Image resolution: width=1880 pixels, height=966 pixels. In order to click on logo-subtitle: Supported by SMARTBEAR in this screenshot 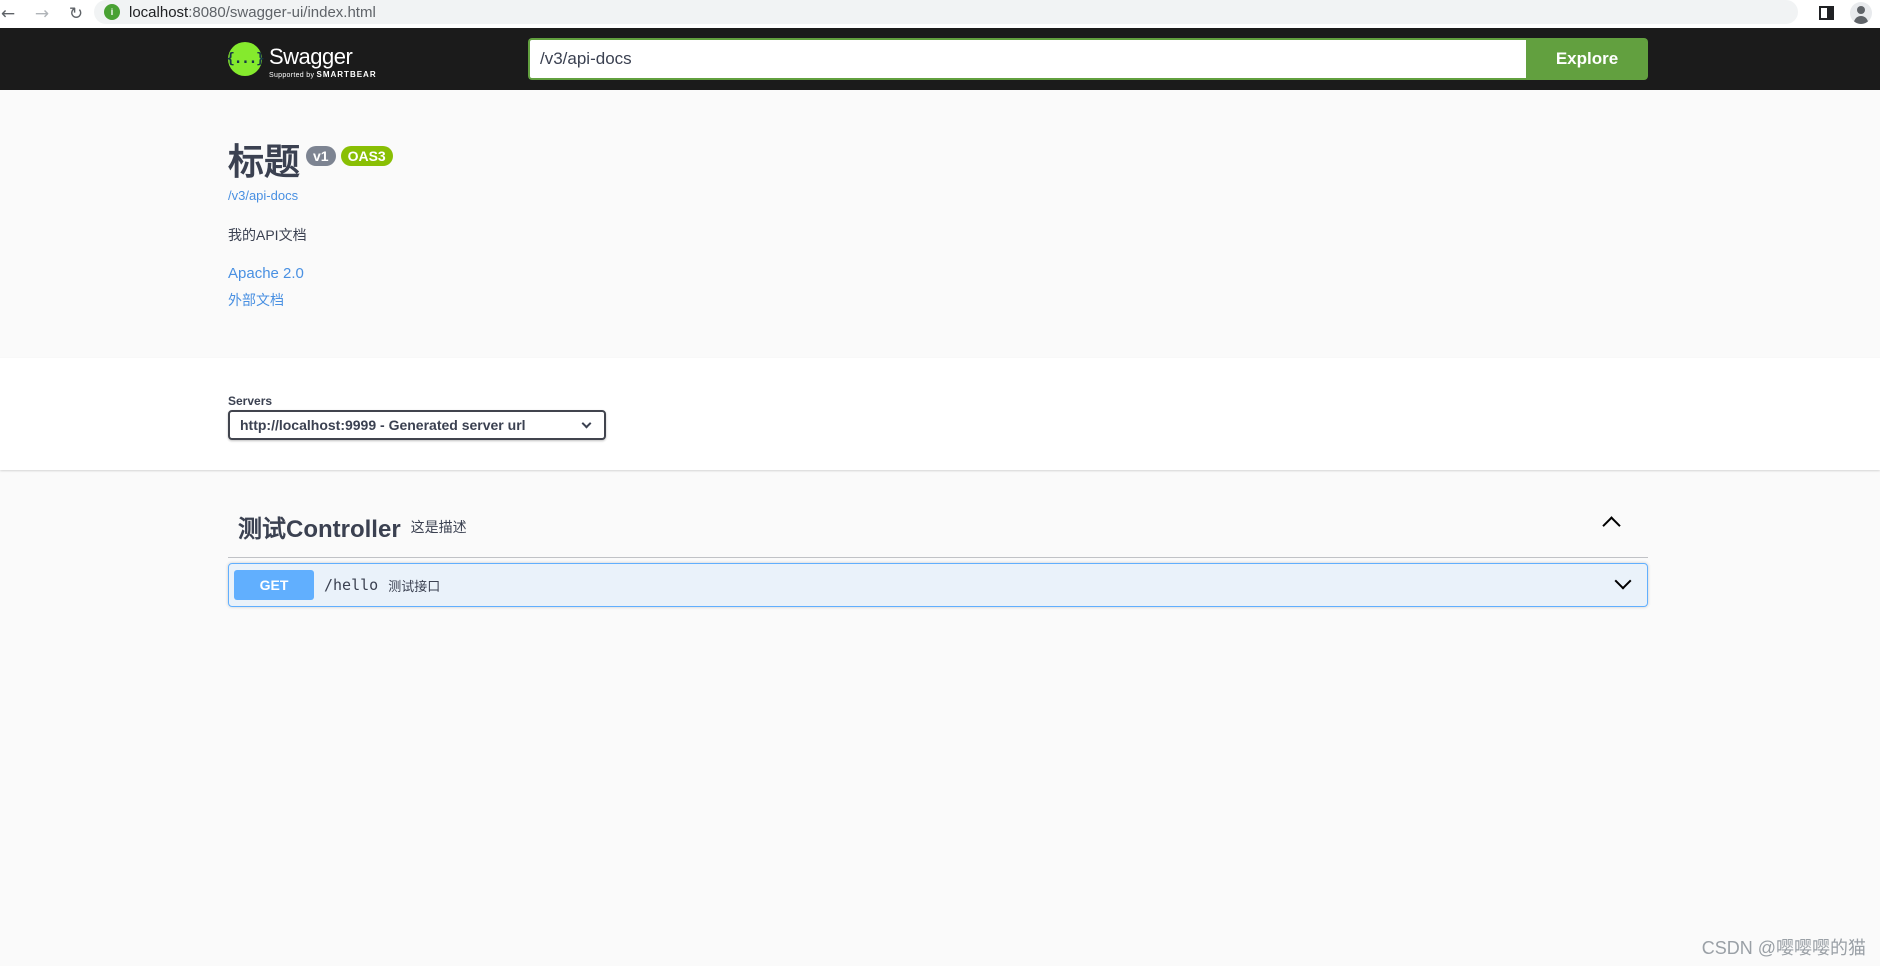, I will do `click(323, 75)`.